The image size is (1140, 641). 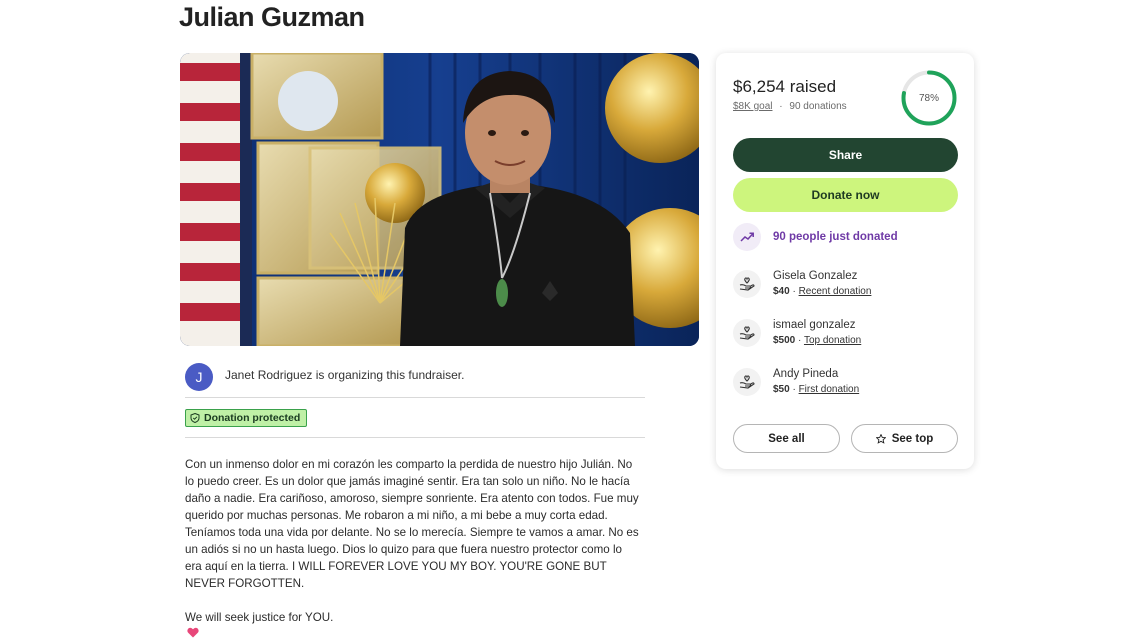 I want to click on shield-icon, so click(x=195, y=418).